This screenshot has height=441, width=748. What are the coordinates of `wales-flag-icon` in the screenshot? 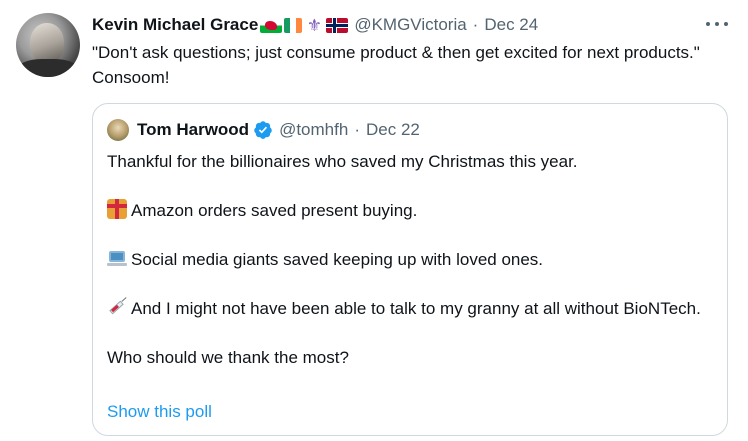 It's located at (271, 25).